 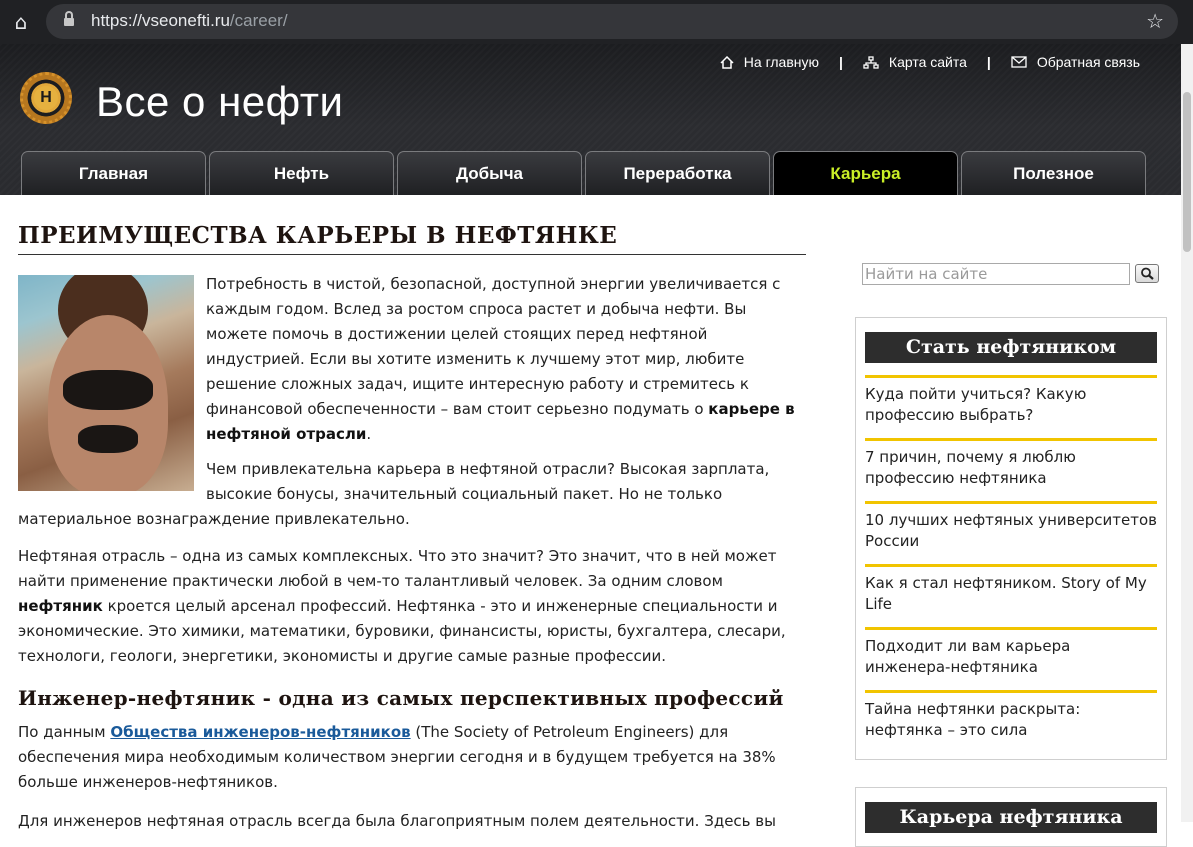 What do you see at coordinates (1187, 433) in the screenshot?
I see `scrollbar` at bounding box center [1187, 433].